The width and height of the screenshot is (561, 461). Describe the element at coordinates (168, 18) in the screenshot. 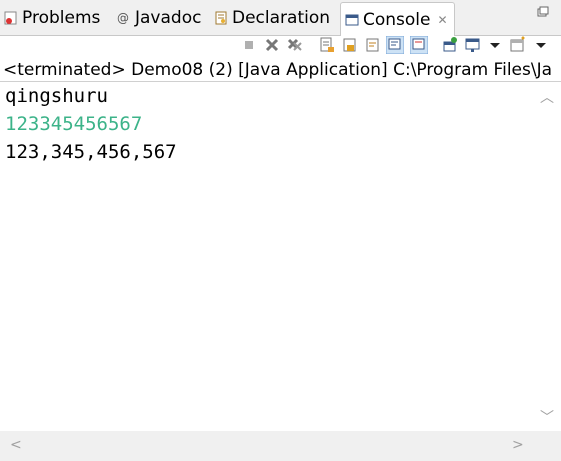

I see `tab-javadoc-label: Javadoc` at that location.